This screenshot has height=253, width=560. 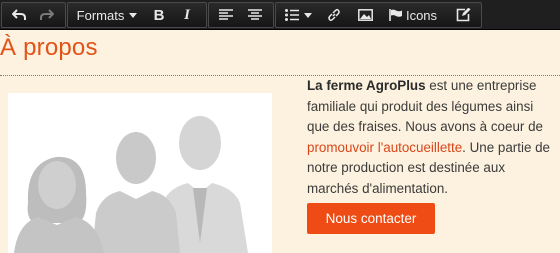 I want to click on align-group, so click(x=241, y=15).